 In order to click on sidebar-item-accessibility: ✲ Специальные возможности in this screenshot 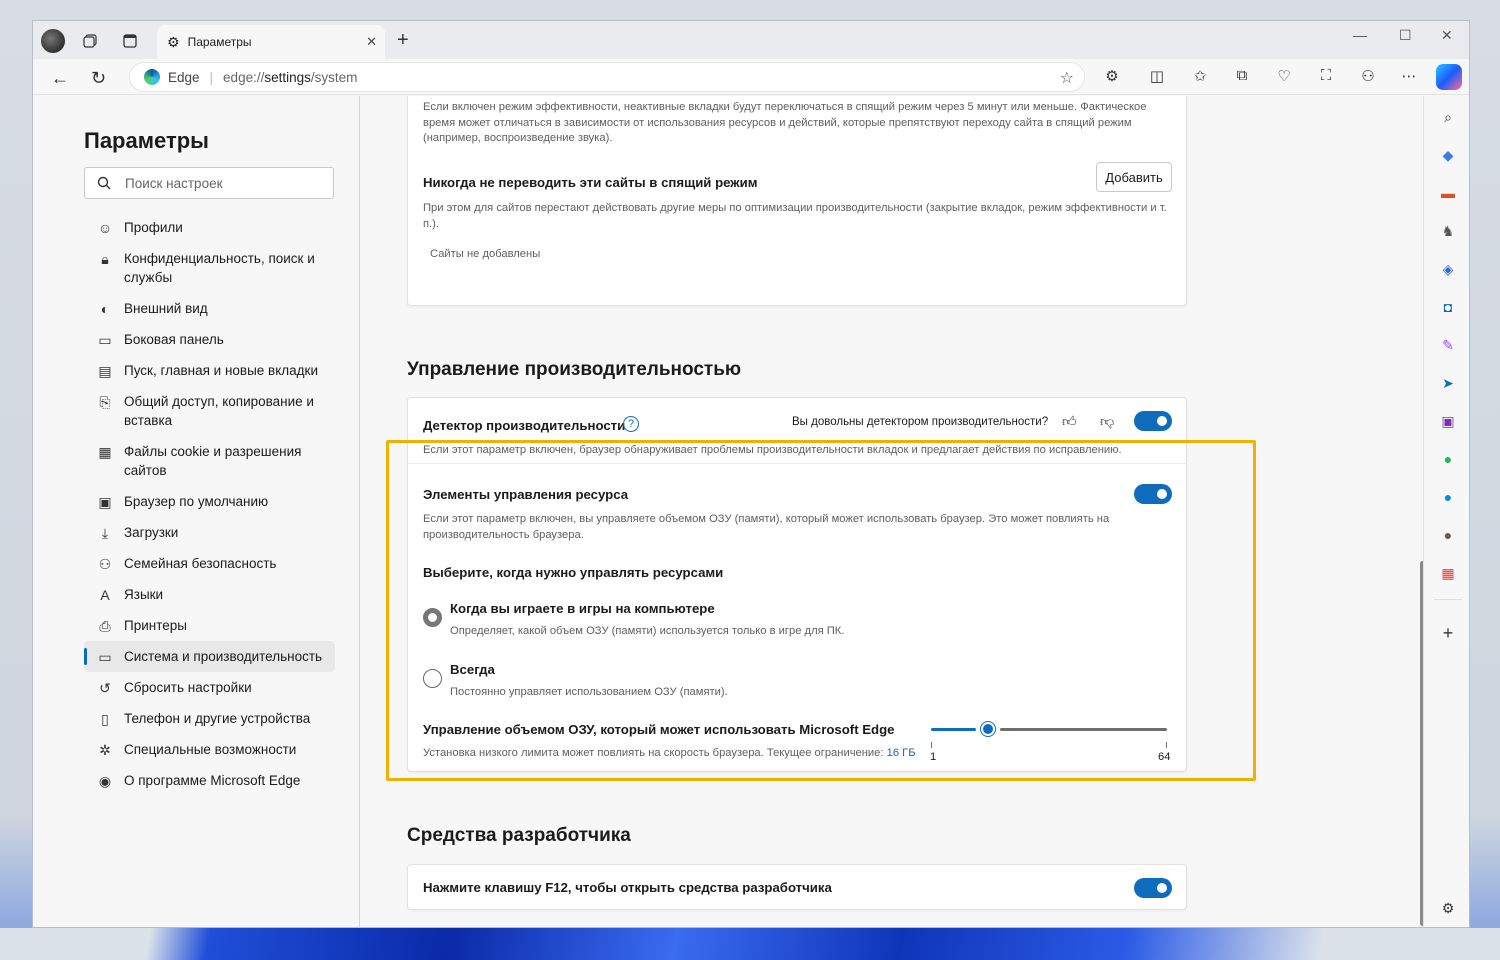, I will do `click(209, 749)`.